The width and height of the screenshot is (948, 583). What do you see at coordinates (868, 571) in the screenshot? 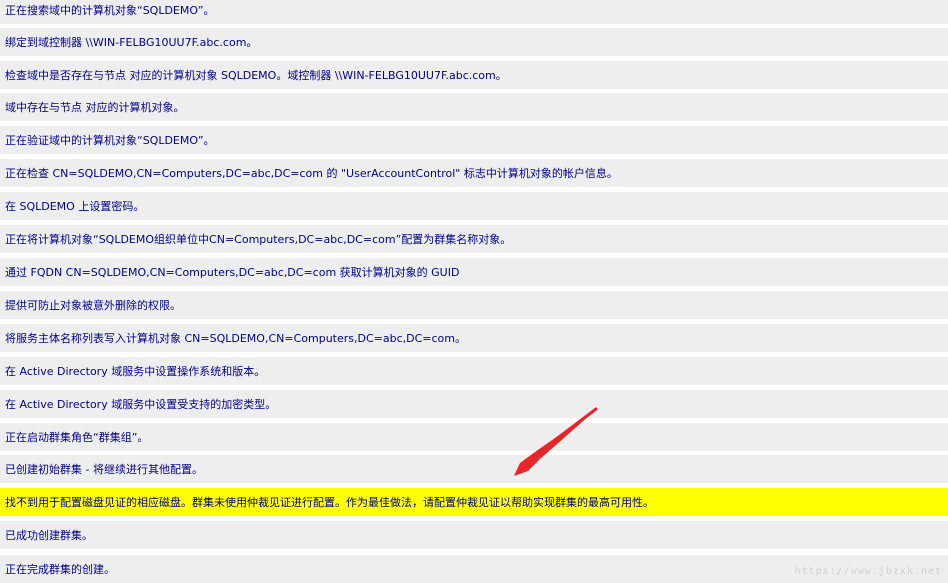
I see `watermark: https://www.jbzxk.net` at bounding box center [868, 571].